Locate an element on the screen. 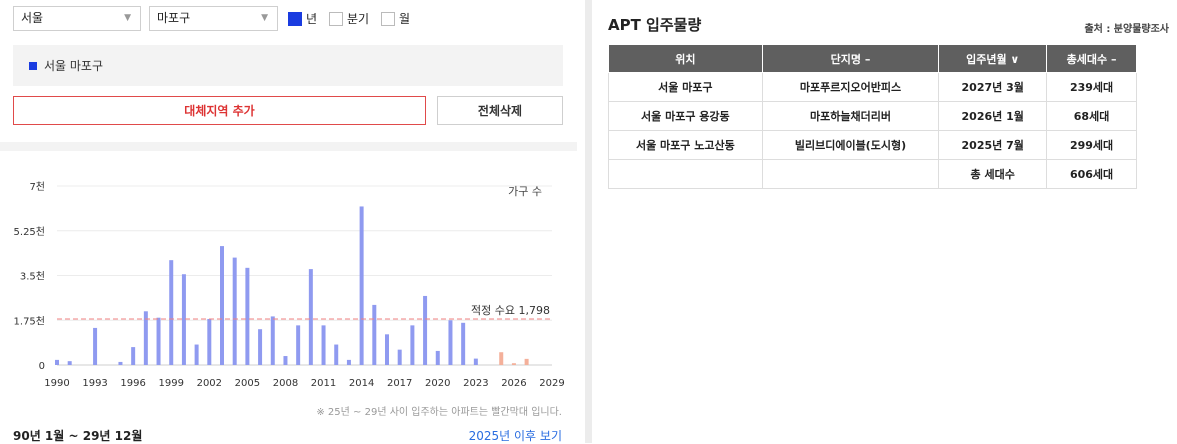 Image resolution: width=1177 pixels, height=444 pixels. selected-region-label: 서울 마포구 is located at coordinates (74, 66).